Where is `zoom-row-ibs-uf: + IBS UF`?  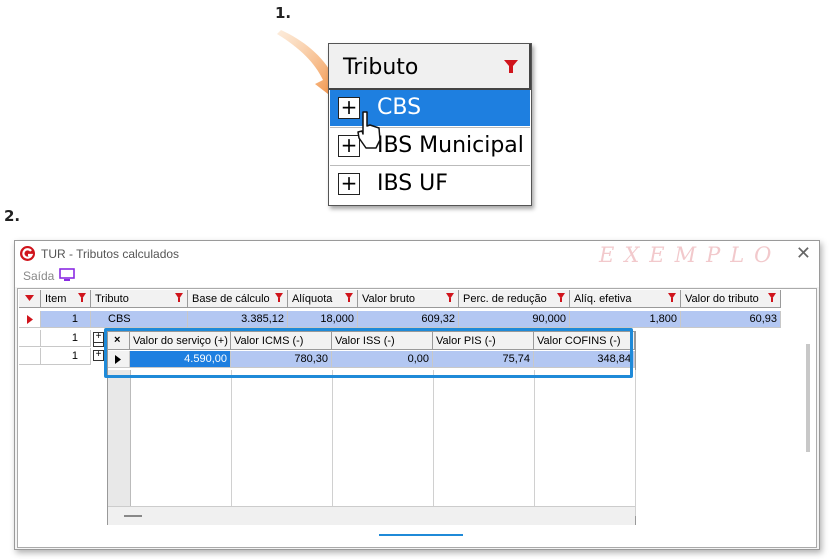 zoom-row-ibs-uf: + IBS UF is located at coordinates (430, 183).